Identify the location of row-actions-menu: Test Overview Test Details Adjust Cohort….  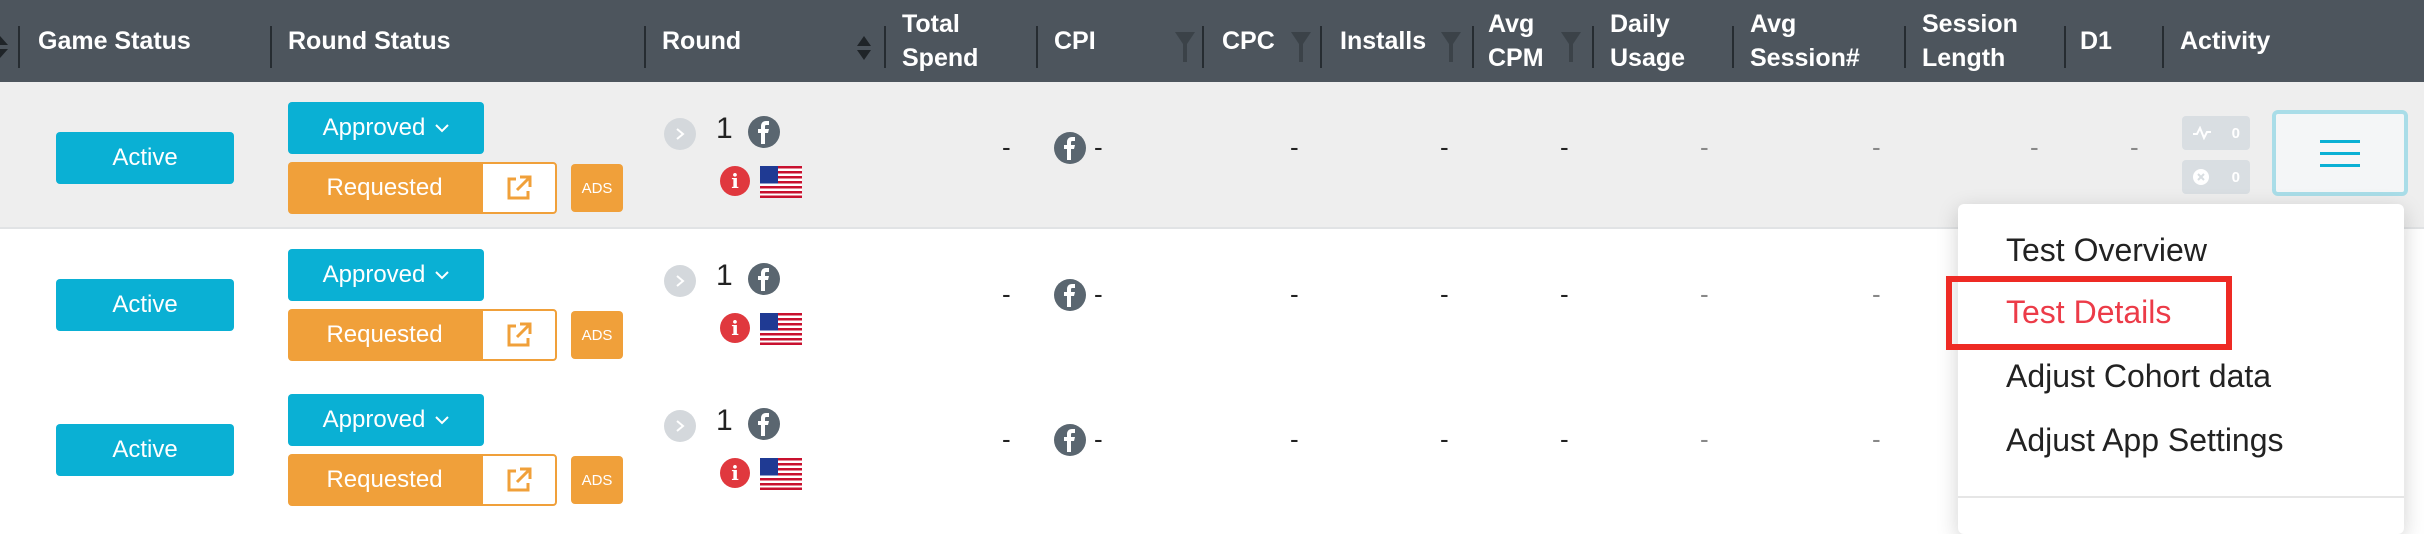
(2175, 369).